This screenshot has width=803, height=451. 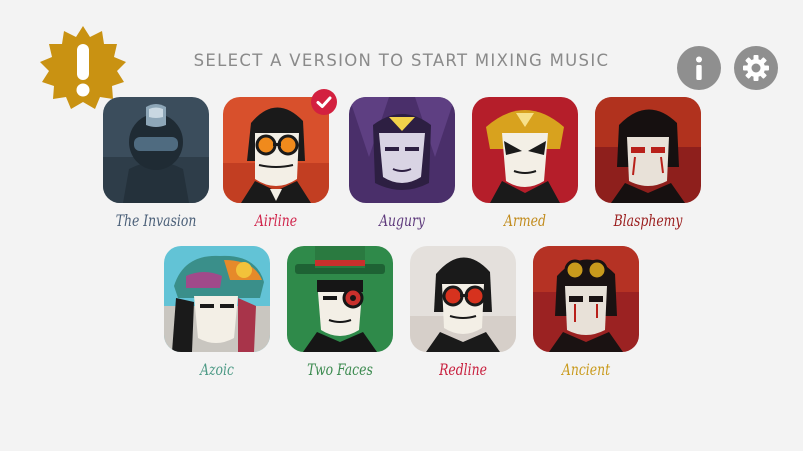 What do you see at coordinates (402, 221) in the screenshot?
I see `version-label: Augury` at bounding box center [402, 221].